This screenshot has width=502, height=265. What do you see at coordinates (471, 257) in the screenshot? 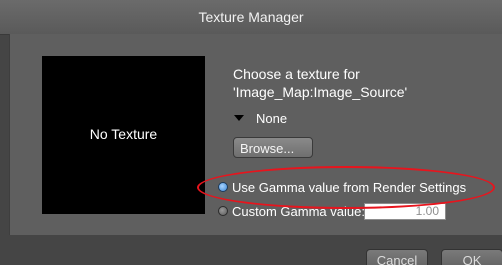
I see `ok-button: OK` at bounding box center [471, 257].